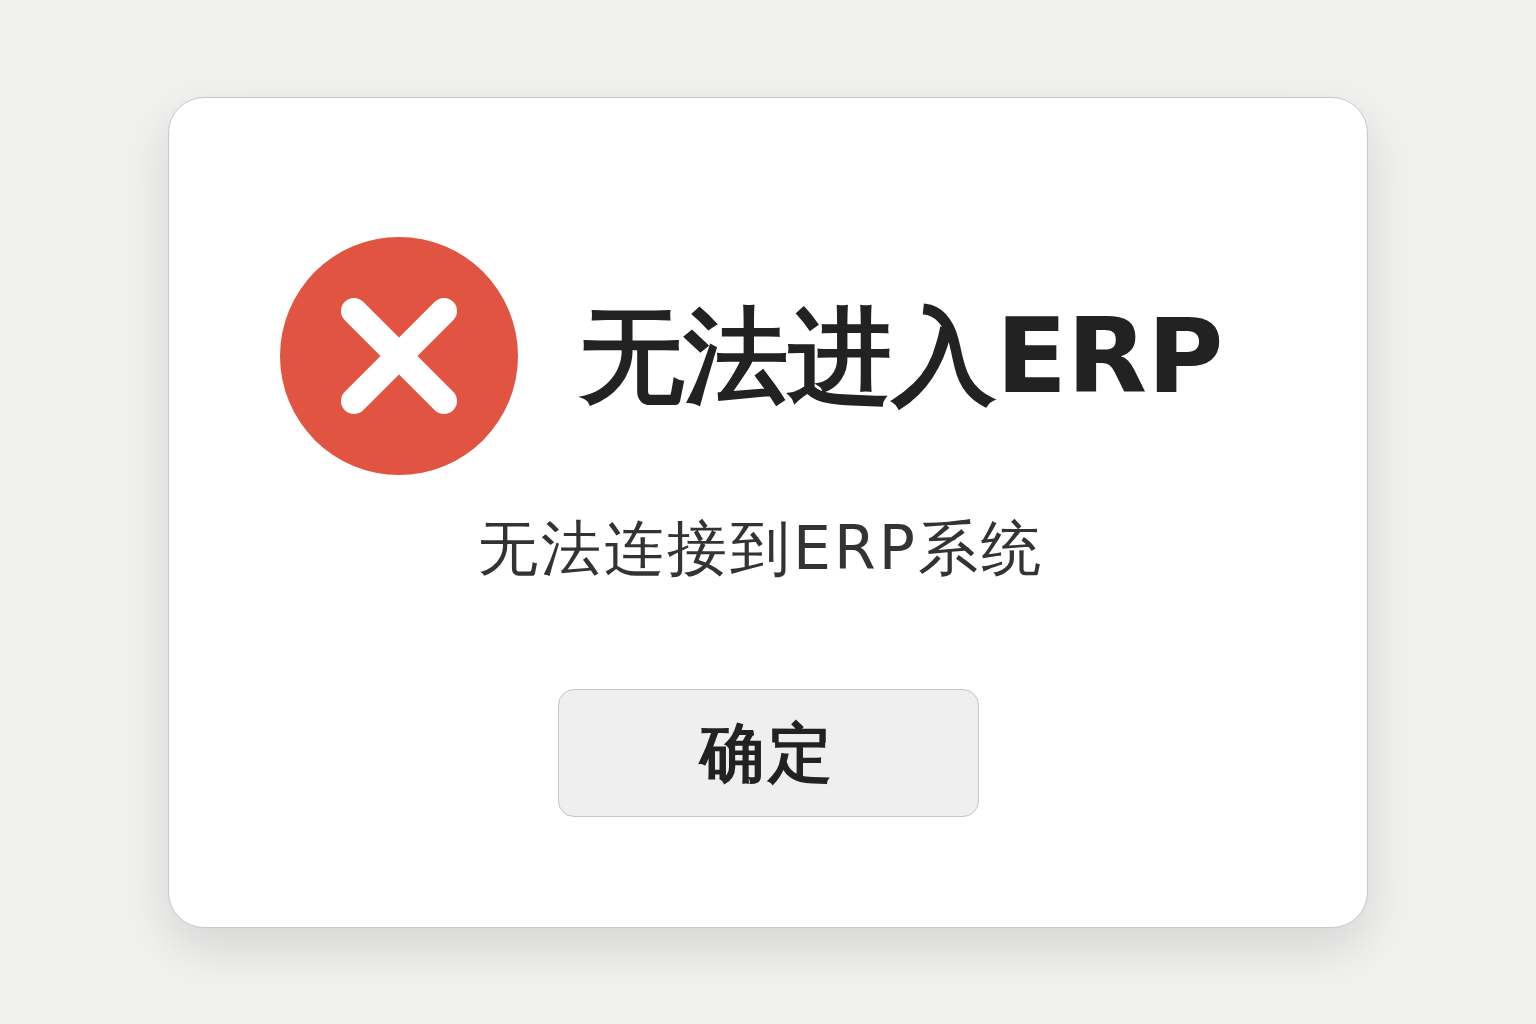 The height and width of the screenshot is (1024, 1536). I want to click on error-message: 无法连接到ERP系统, so click(761, 548).